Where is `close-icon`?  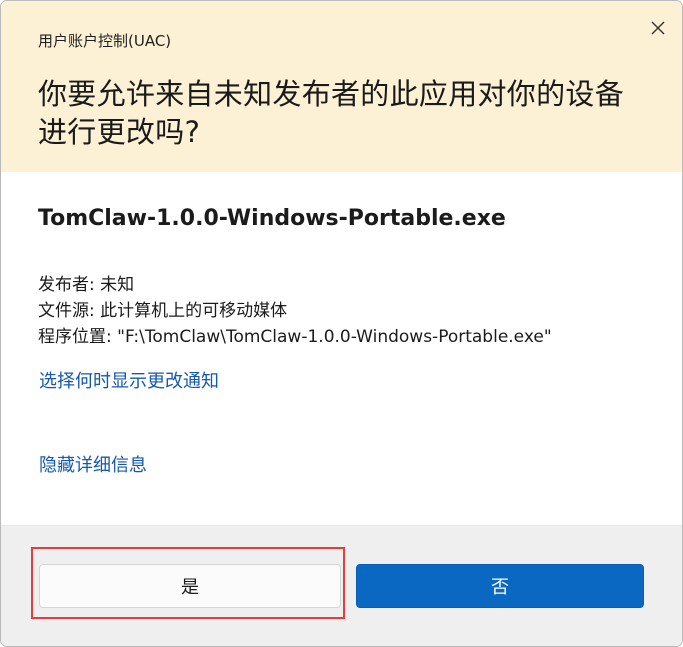
close-icon is located at coordinates (658, 28).